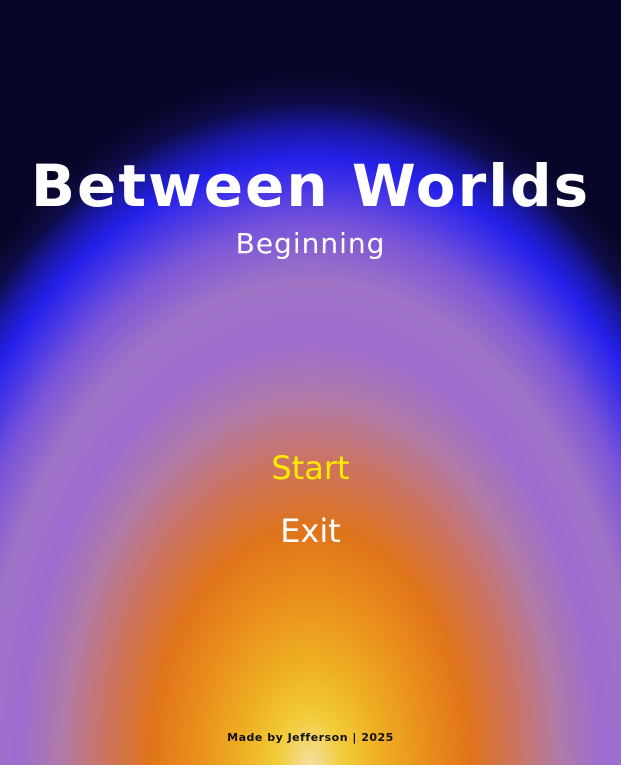  I want to click on credits-text: Made by Jefferson | 2025, so click(310, 737).